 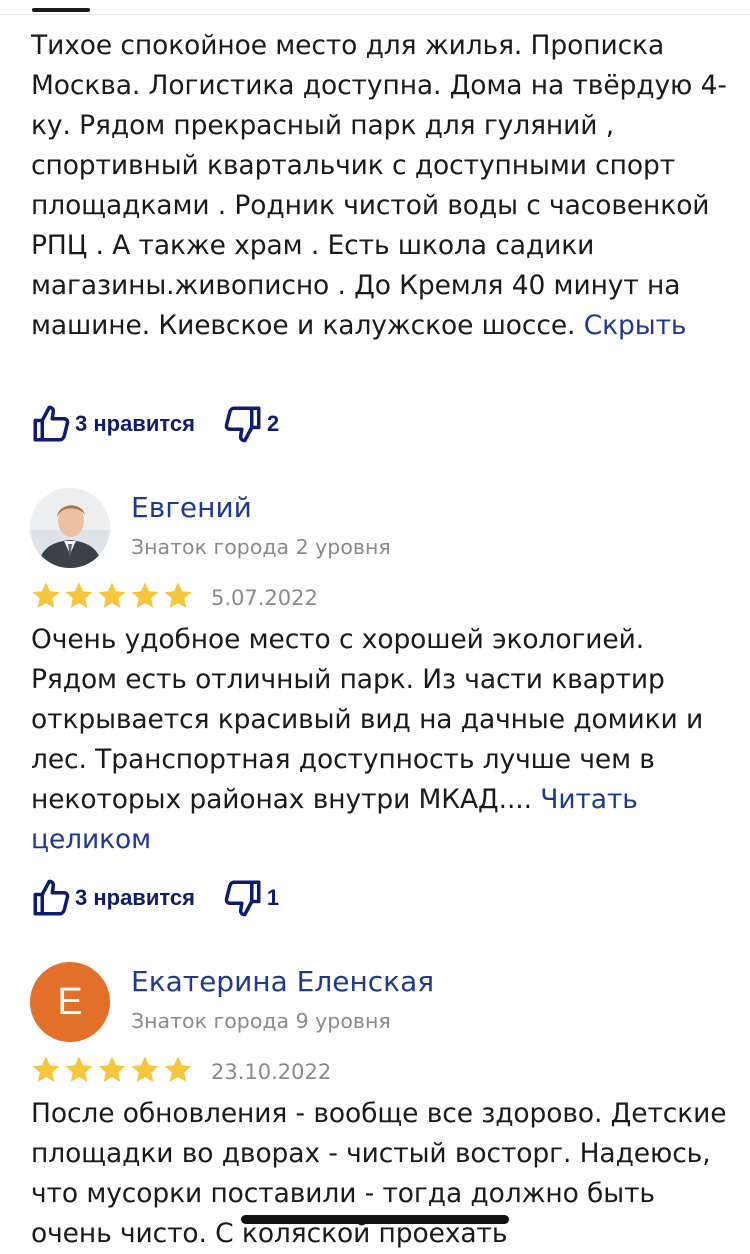 What do you see at coordinates (273, 423) in the screenshot?
I see `dislike-count: 2` at bounding box center [273, 423].